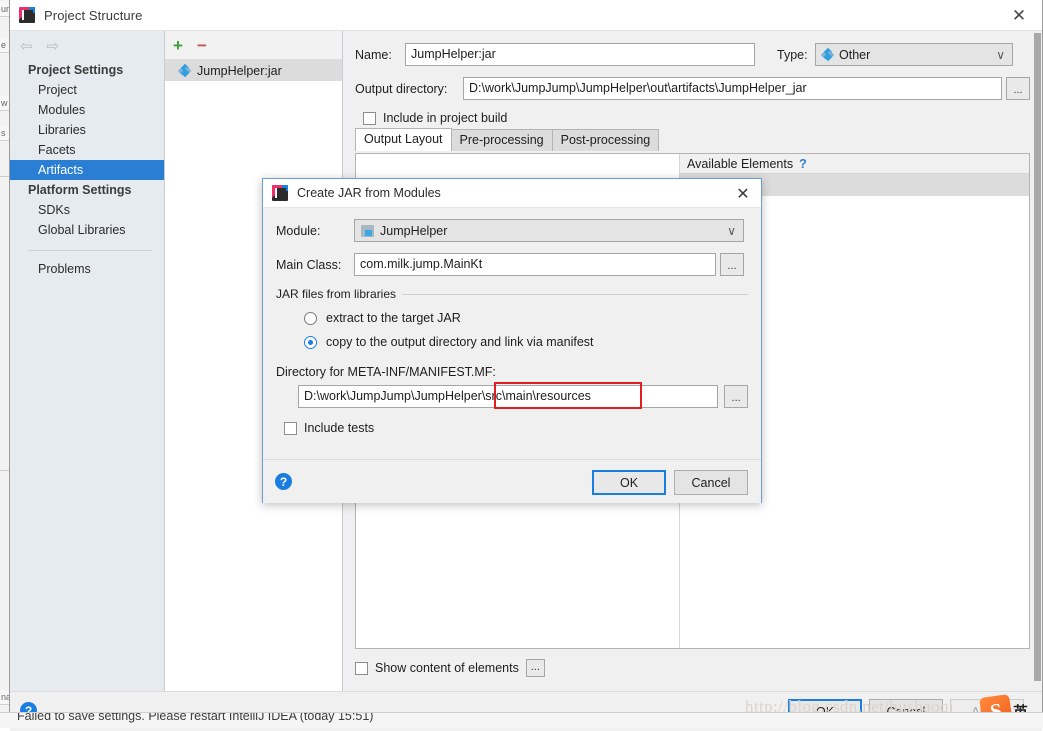 The height and width of the screenshot is (731, 1043). I want to click on sidebar-item-libraries: Libraries, so click(87, 130).